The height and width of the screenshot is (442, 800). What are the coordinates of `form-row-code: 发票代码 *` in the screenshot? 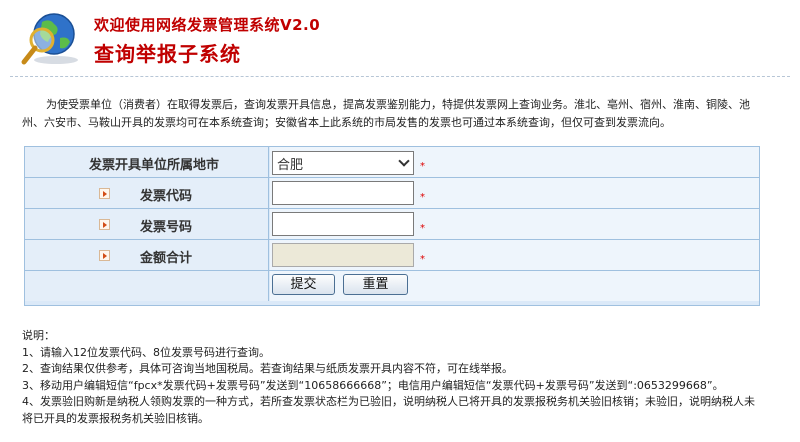 It's located at (392, 193).